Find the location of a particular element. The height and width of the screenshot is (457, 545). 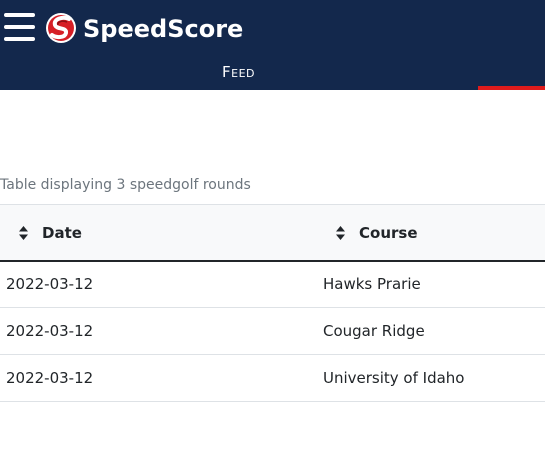

tab-feed: Feed is located at coordinates (238, 72).